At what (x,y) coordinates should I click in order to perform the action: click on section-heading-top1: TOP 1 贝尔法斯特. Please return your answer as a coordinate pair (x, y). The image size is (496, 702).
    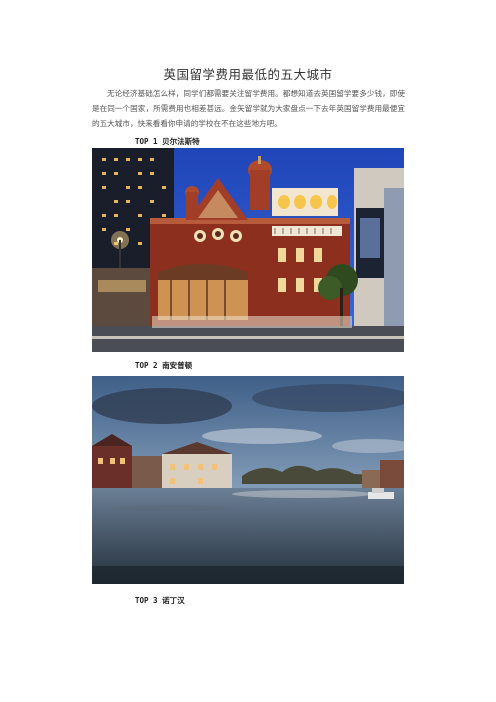
    Looking at the image, I should click on (167, 141).